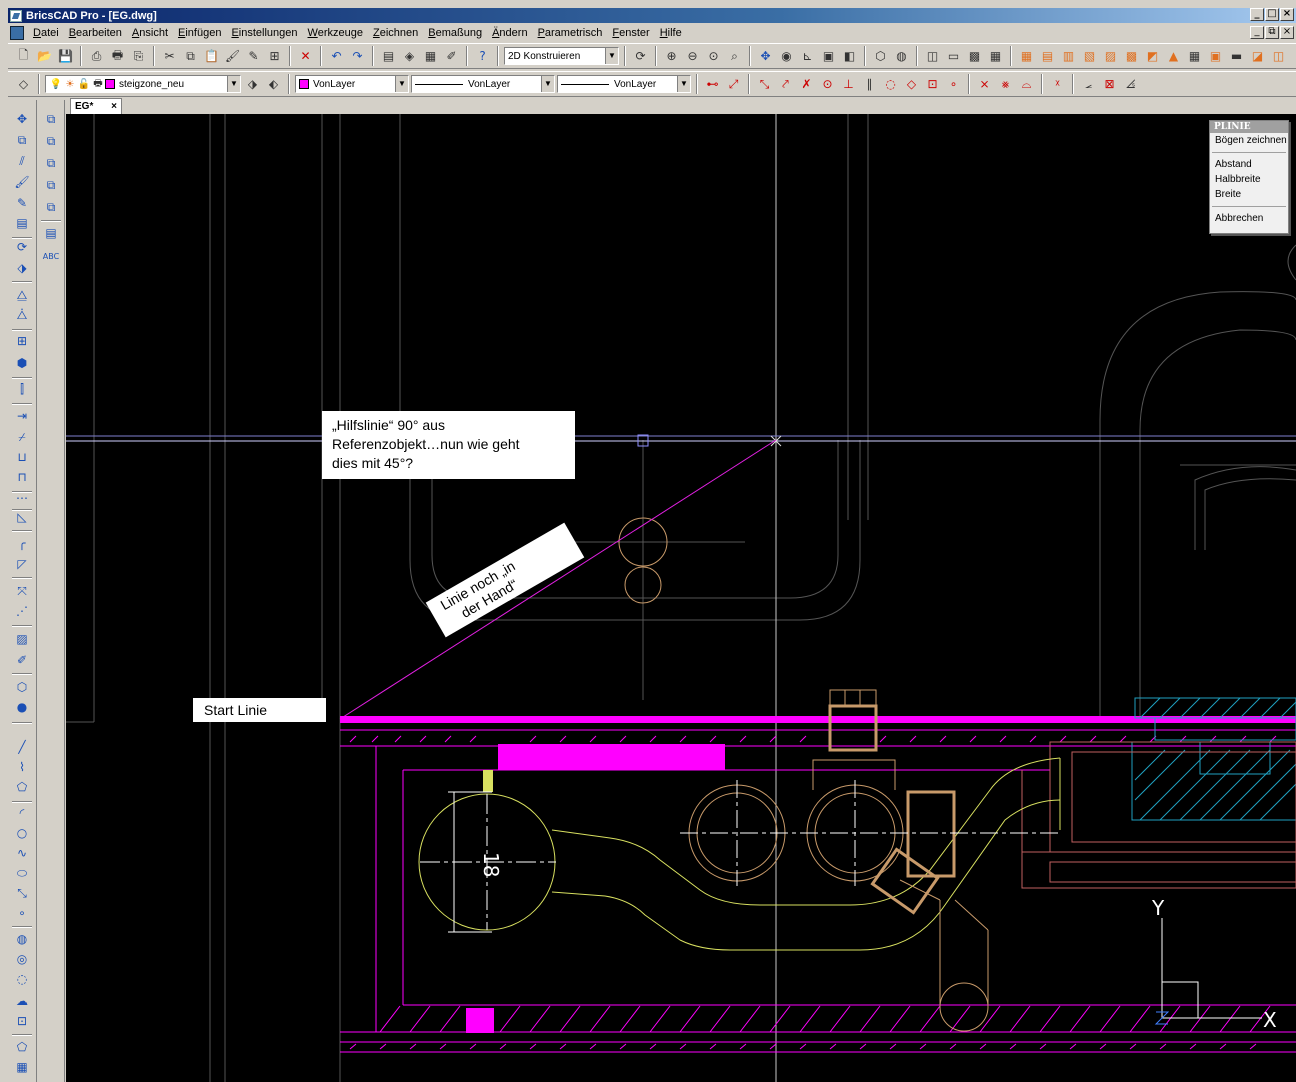 The image size is (1296, 1082). What do you see at coordinates (96, 56) in the screenshot?
I see `print-preview-icon: ⎙` at bounding box center [96, 56].